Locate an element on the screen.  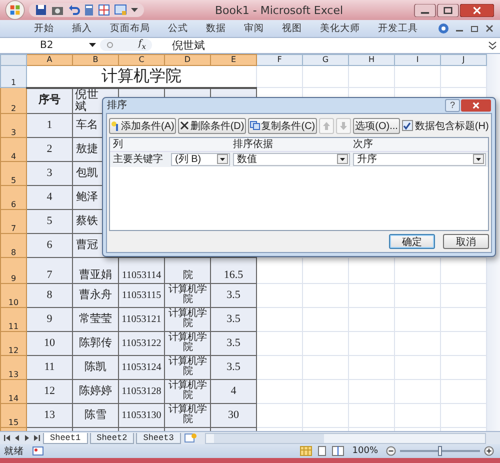
table-cell: 10 is located at coordinates (49, 343).